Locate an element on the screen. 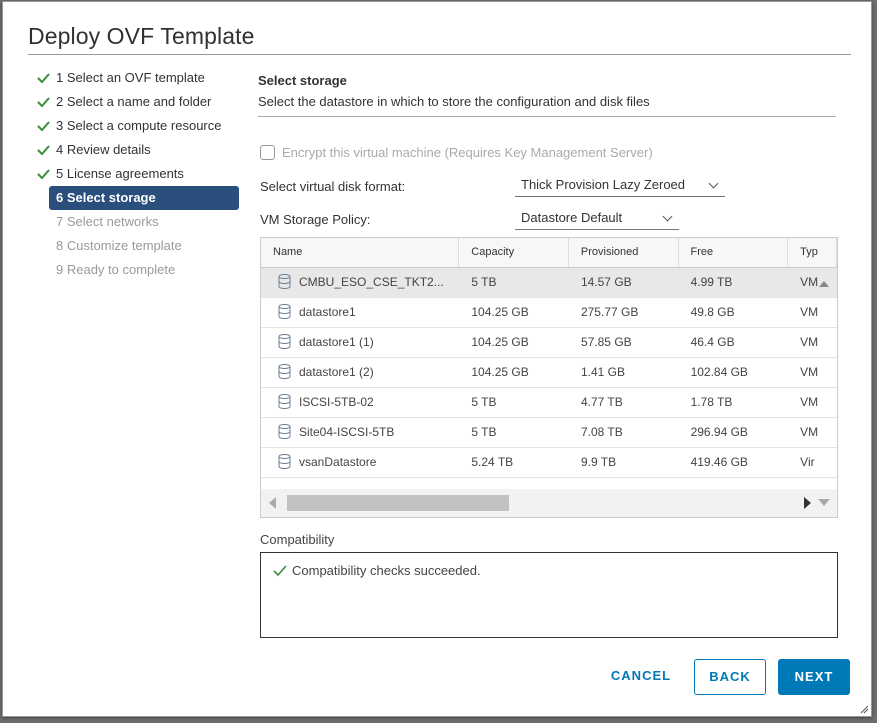 This screenshot has width=877, height=723. wizard-step-4: 4 Review details is located at coordinates (139, 150).